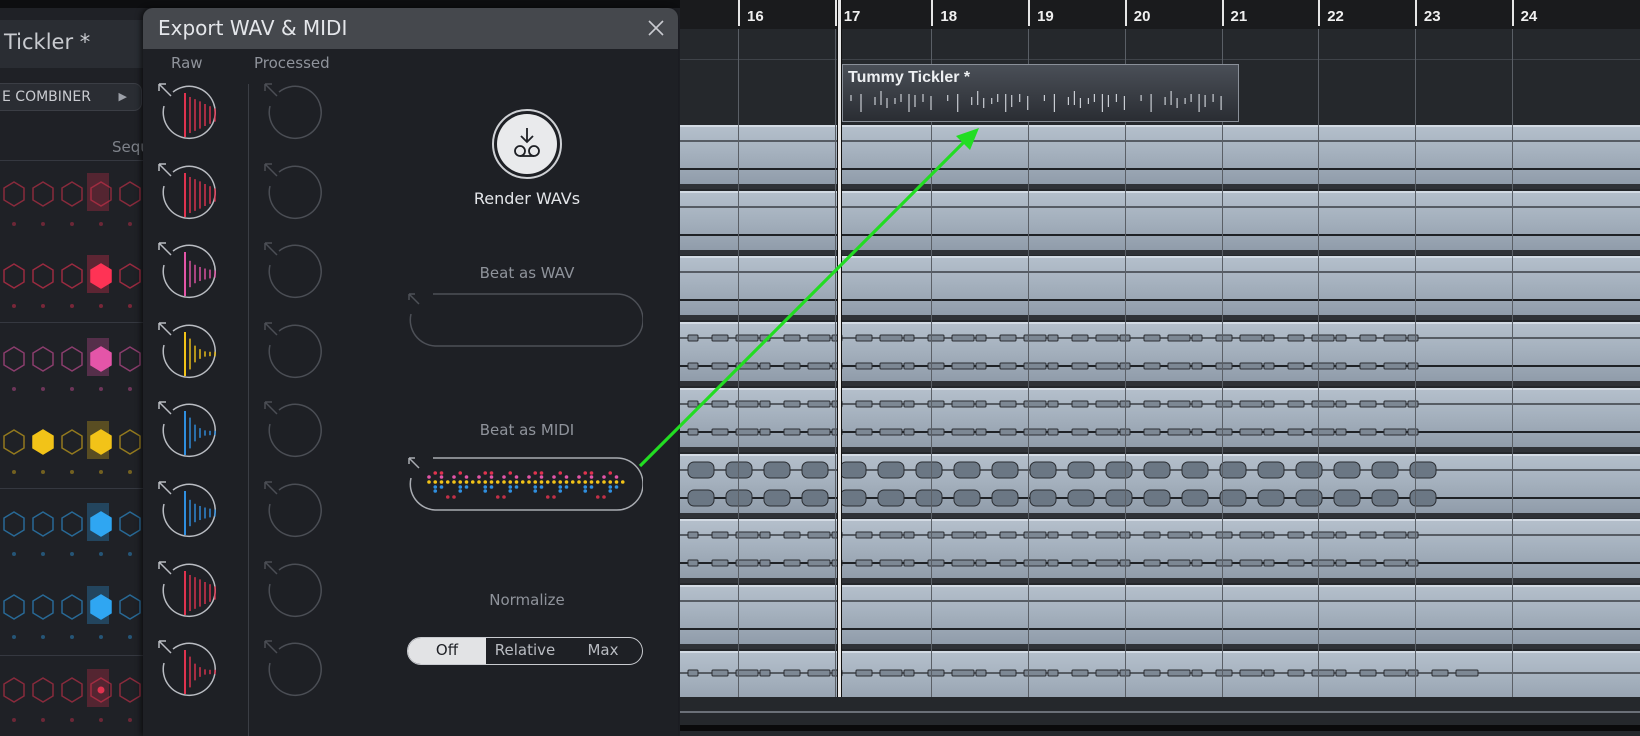 This screenshot has width=1640, height=736. I want to click on normalize-max-option: Max, so click(603, 651).